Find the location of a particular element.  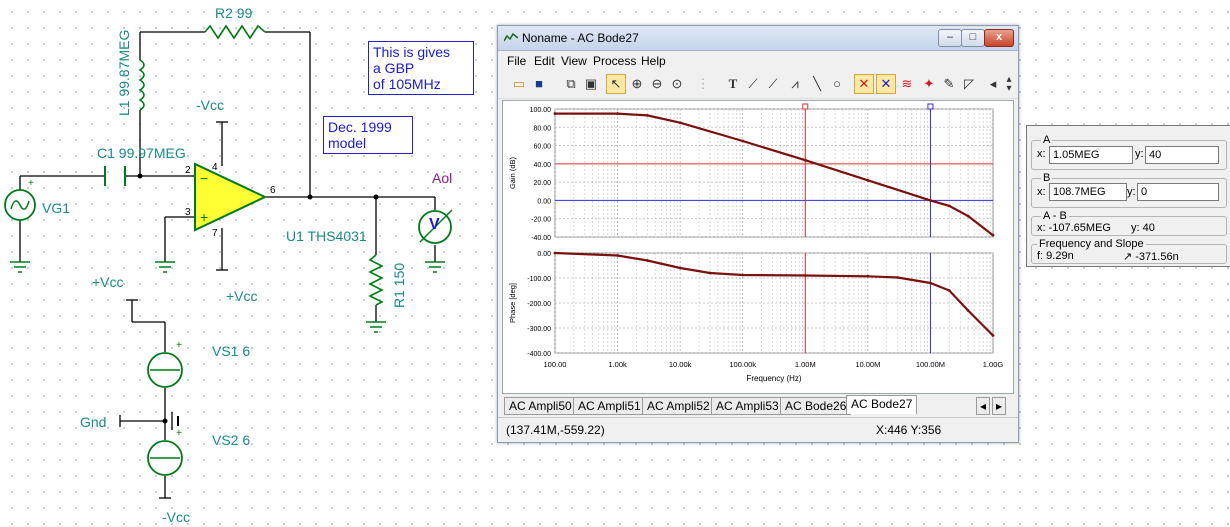

cursor-ab-icon: ✕ is located at coordinates (864, 84).